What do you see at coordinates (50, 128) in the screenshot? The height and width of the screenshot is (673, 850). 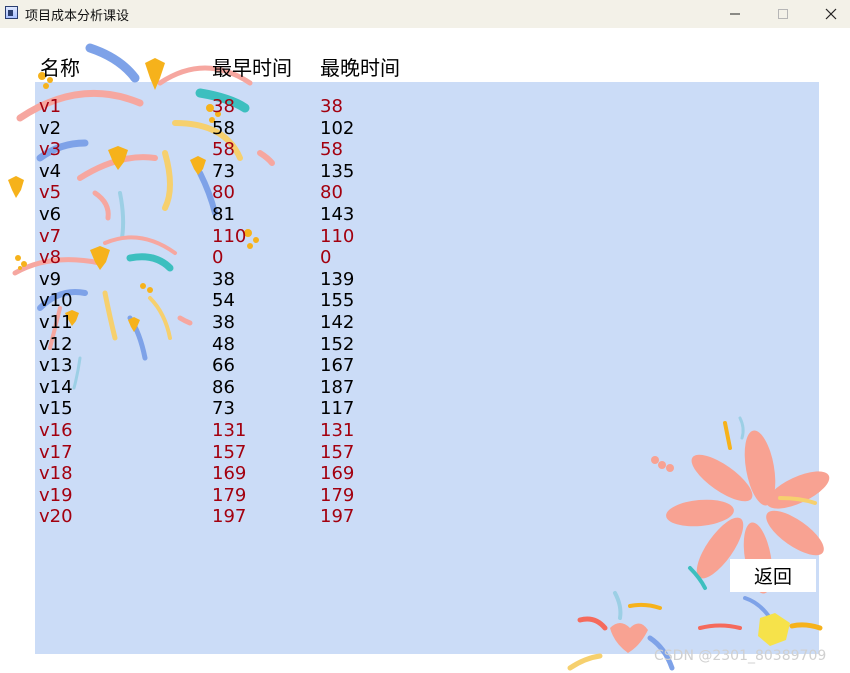 I see `cell-name: v2` at bounding box center [50, 128].